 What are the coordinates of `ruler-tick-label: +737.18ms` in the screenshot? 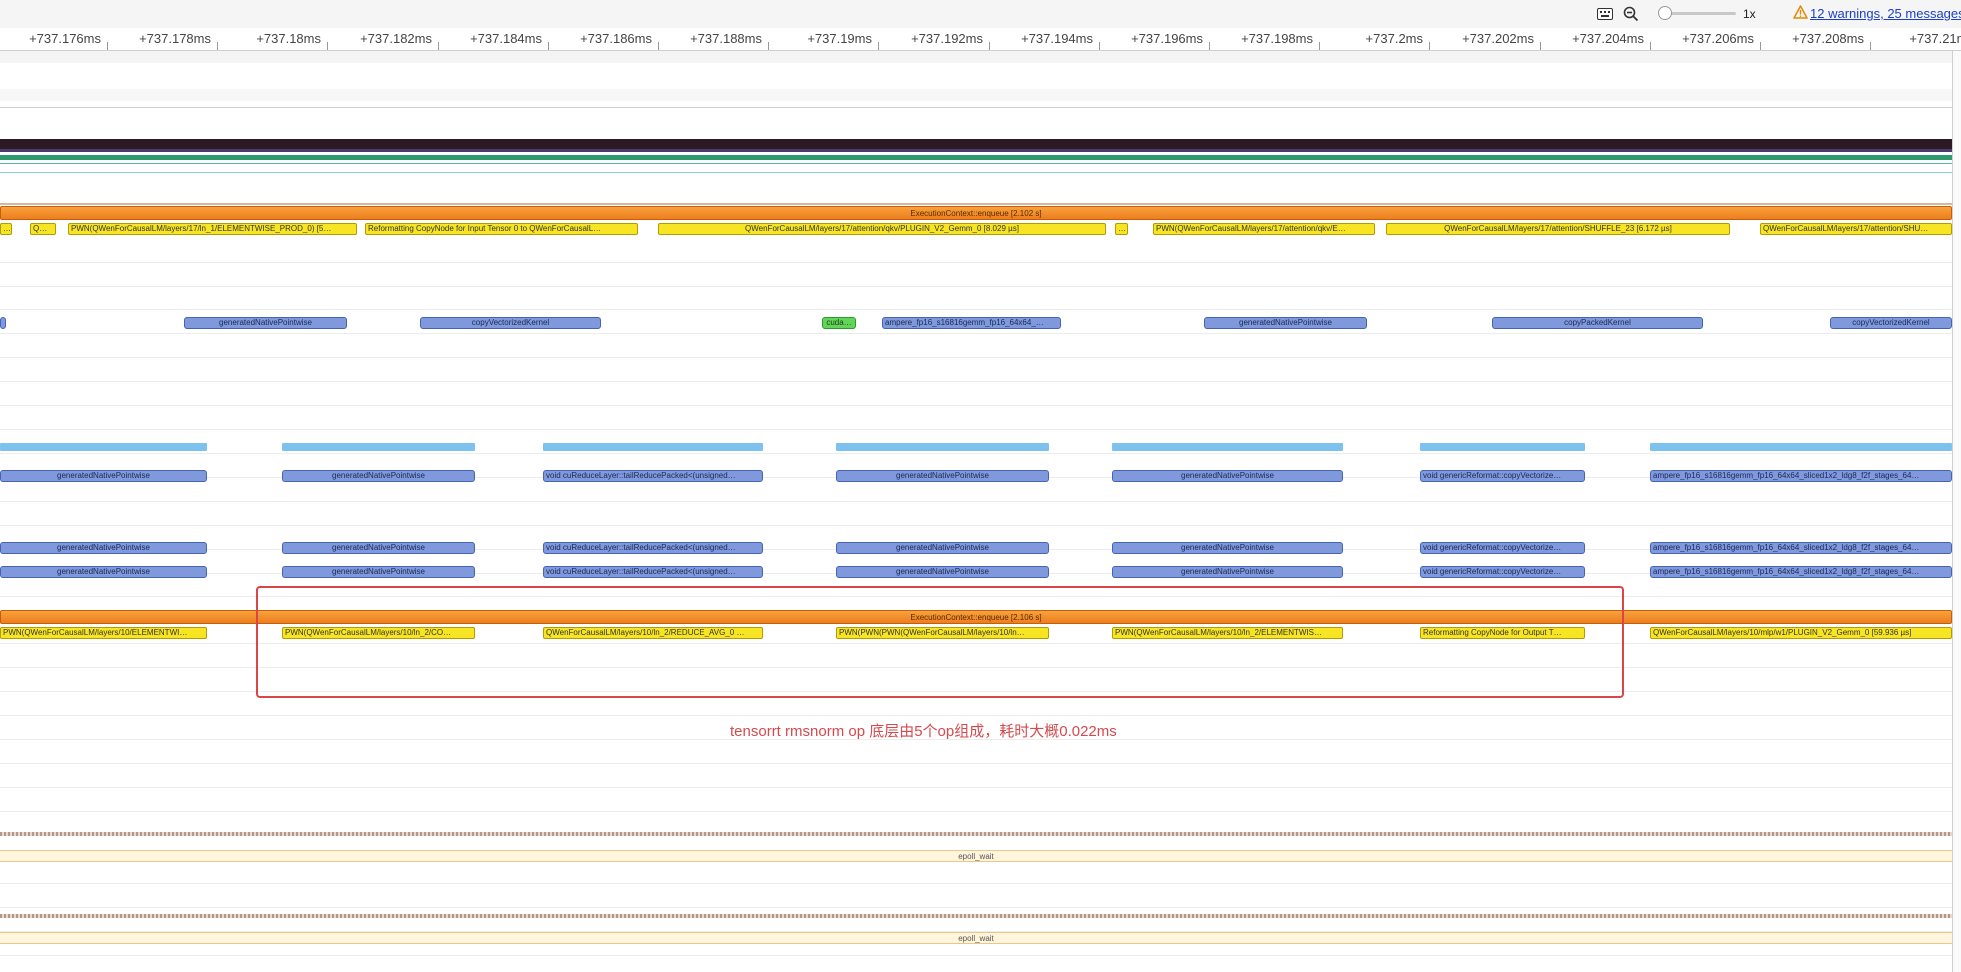 It's located at (288, 38).